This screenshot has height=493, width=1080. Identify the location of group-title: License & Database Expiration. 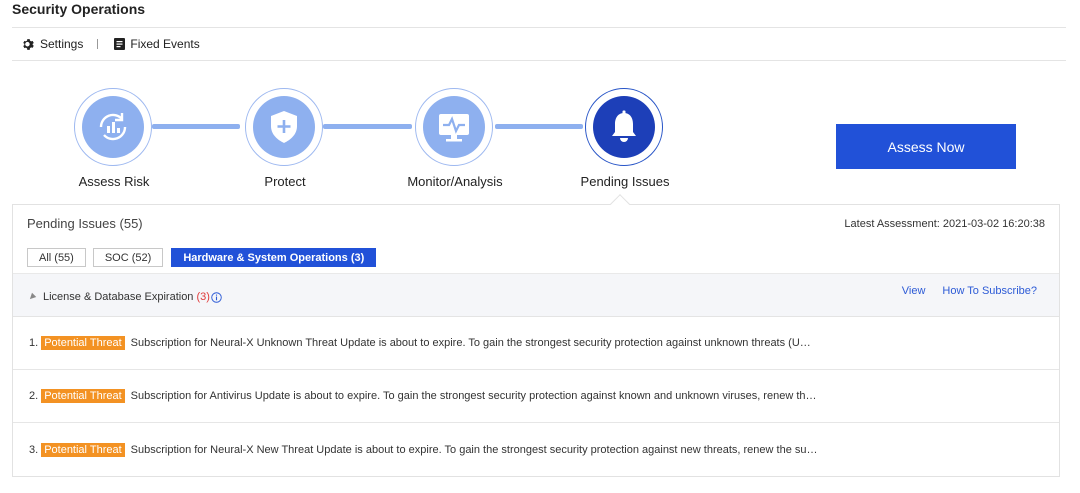
(118, 297).